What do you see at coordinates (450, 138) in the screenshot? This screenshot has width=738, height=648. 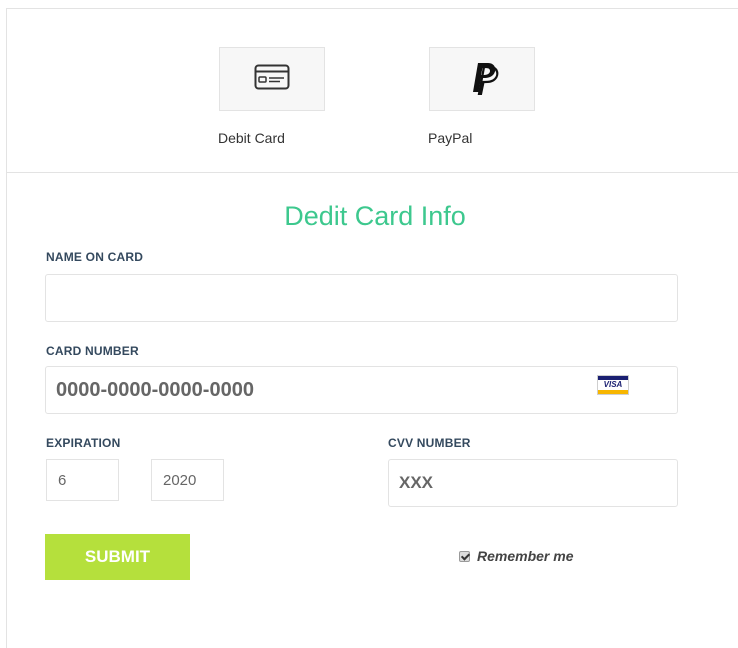 I see `paypal-label: PayPal` at bounding box center [450, 138].